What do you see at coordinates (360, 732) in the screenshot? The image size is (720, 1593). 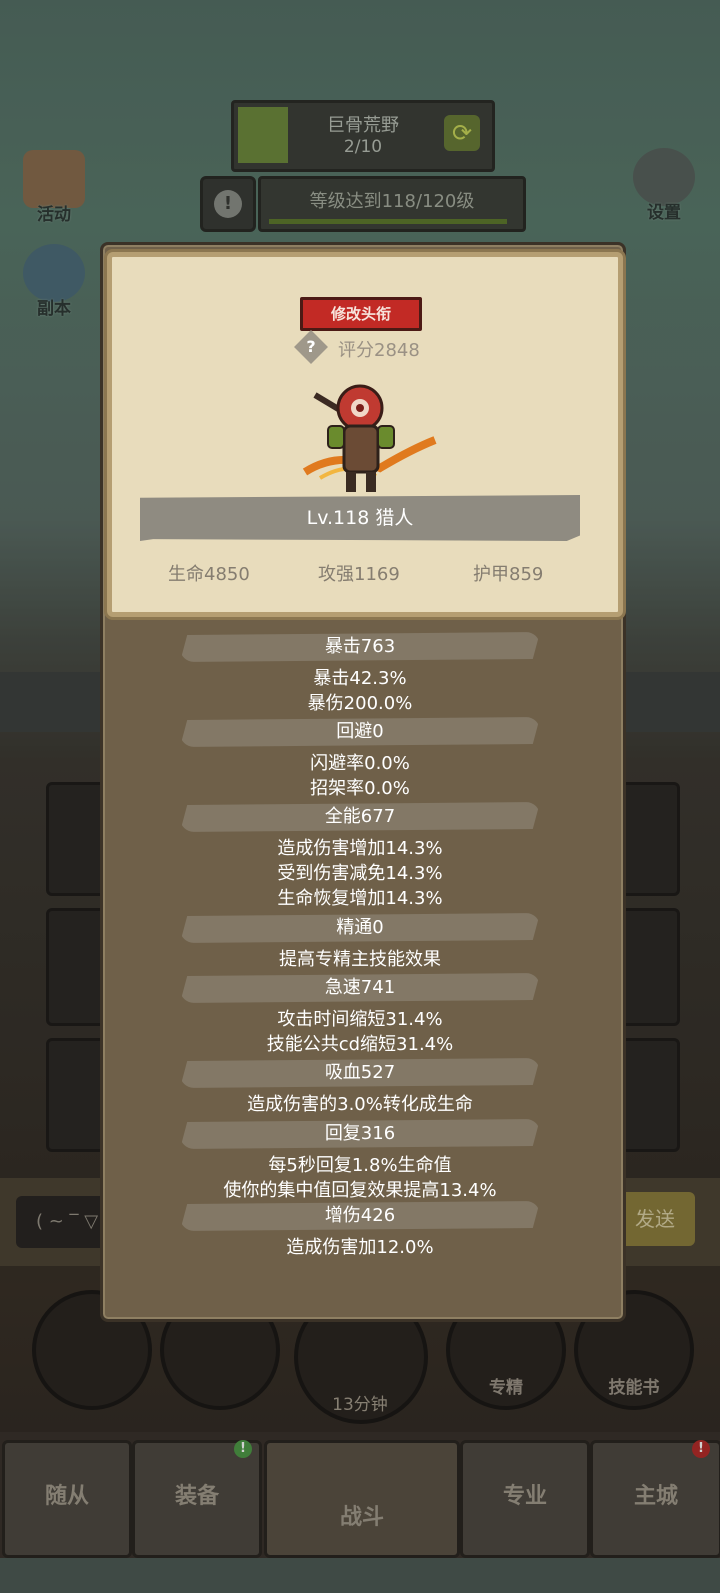 I see `stat-header-dodge: 回避0` at bounding box center [360, 732].